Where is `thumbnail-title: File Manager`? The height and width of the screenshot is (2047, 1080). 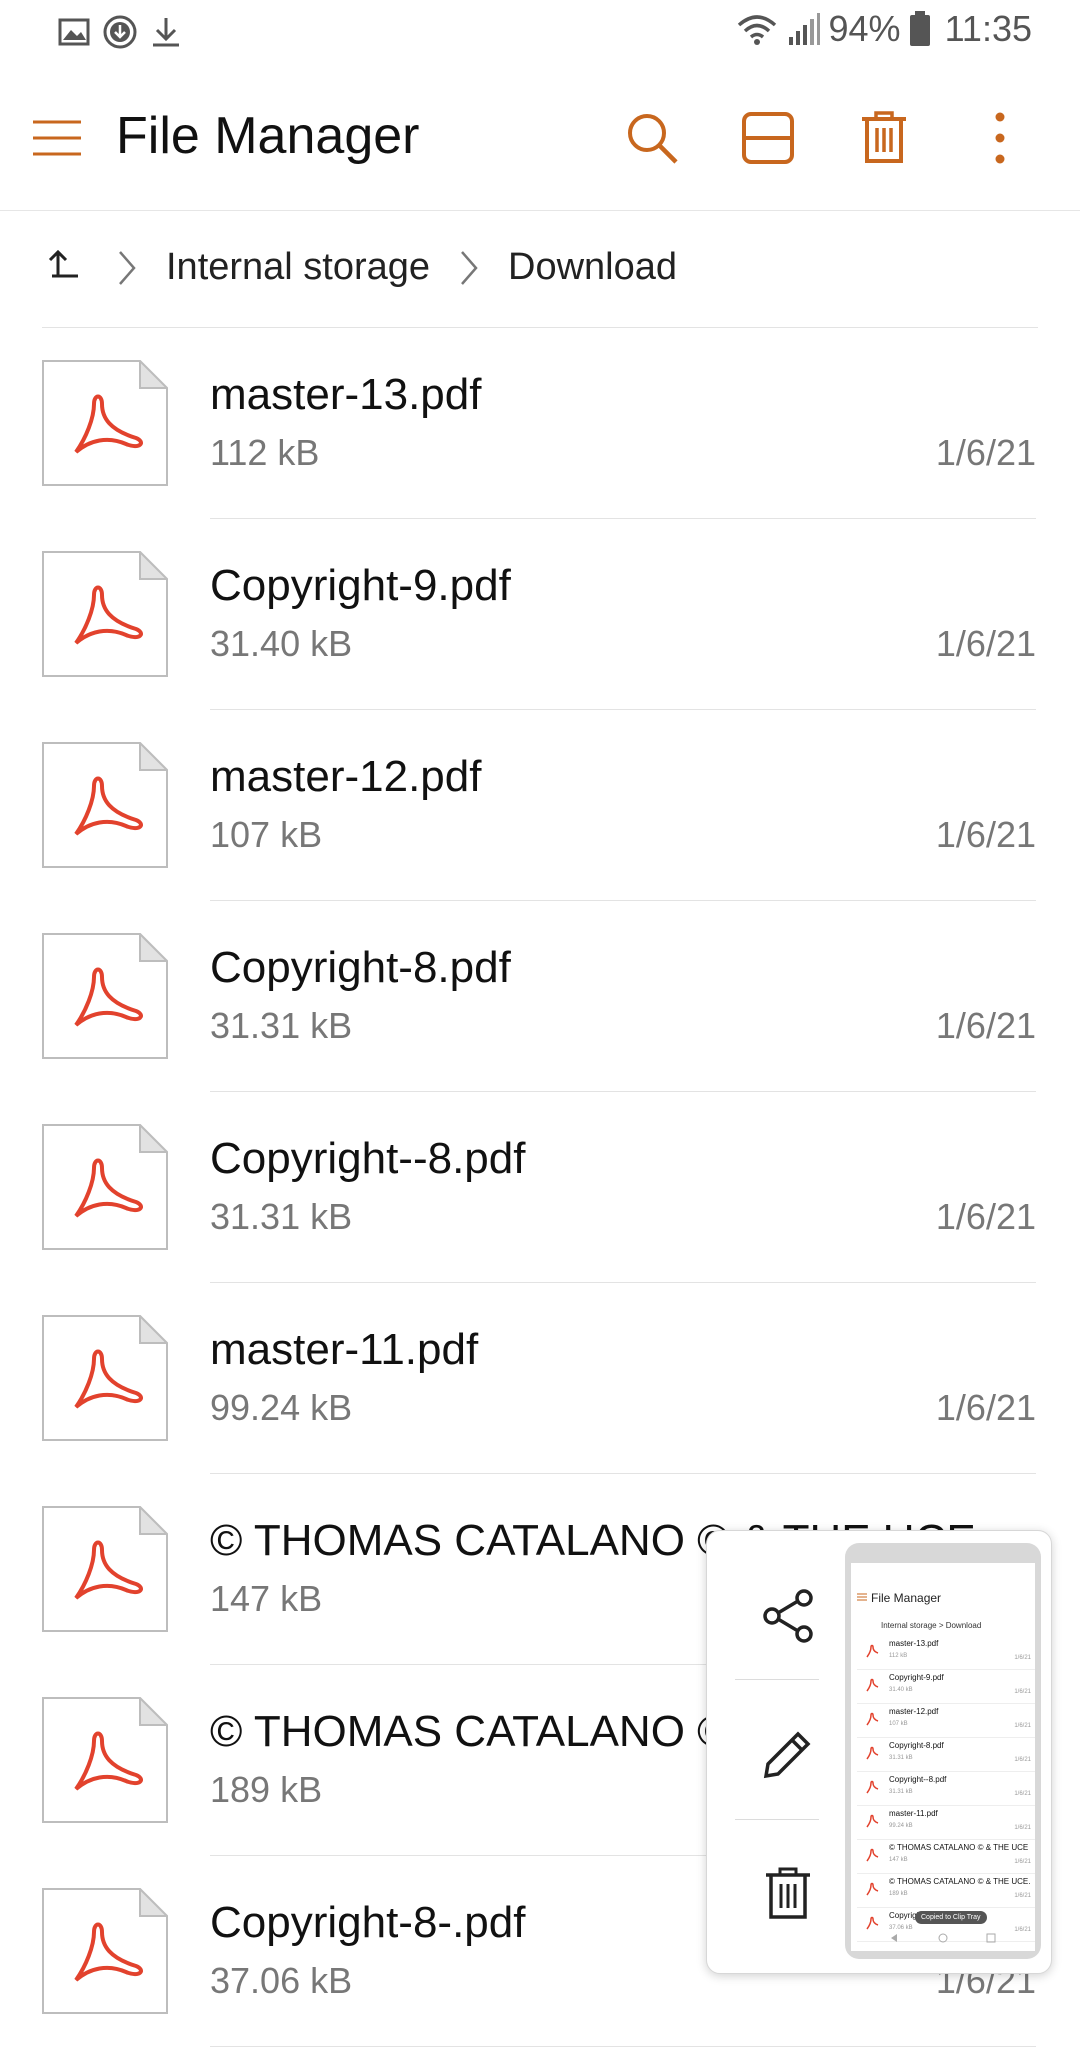
thumbnail-title: File Manager is located at coordinates (906, 1598).